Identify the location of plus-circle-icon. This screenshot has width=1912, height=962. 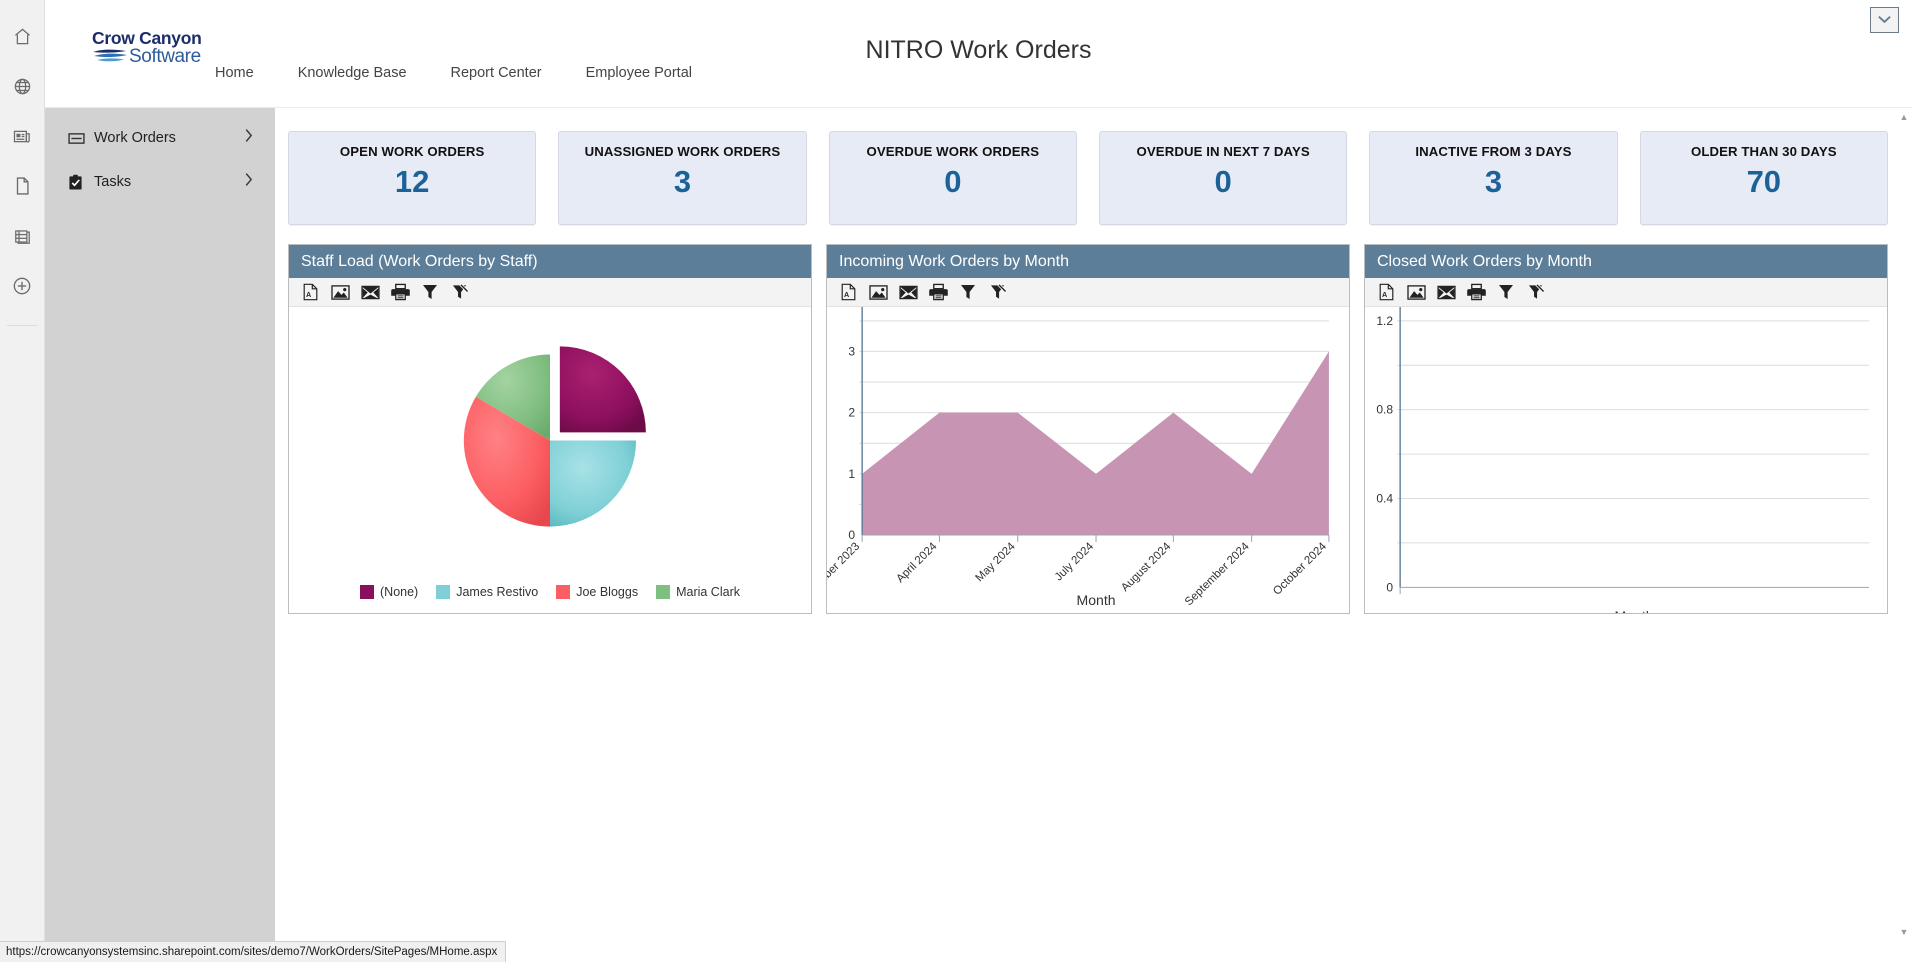
(22, 286).